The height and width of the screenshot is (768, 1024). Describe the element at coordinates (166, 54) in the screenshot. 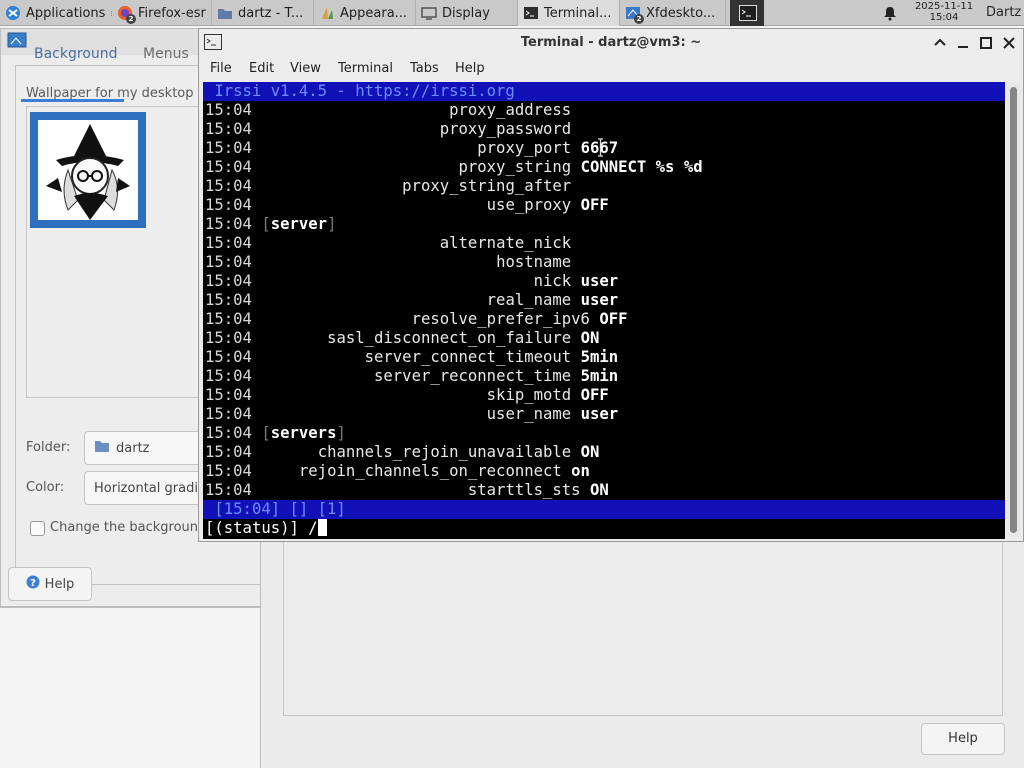

I see `tab-menus: Menus` at that location.